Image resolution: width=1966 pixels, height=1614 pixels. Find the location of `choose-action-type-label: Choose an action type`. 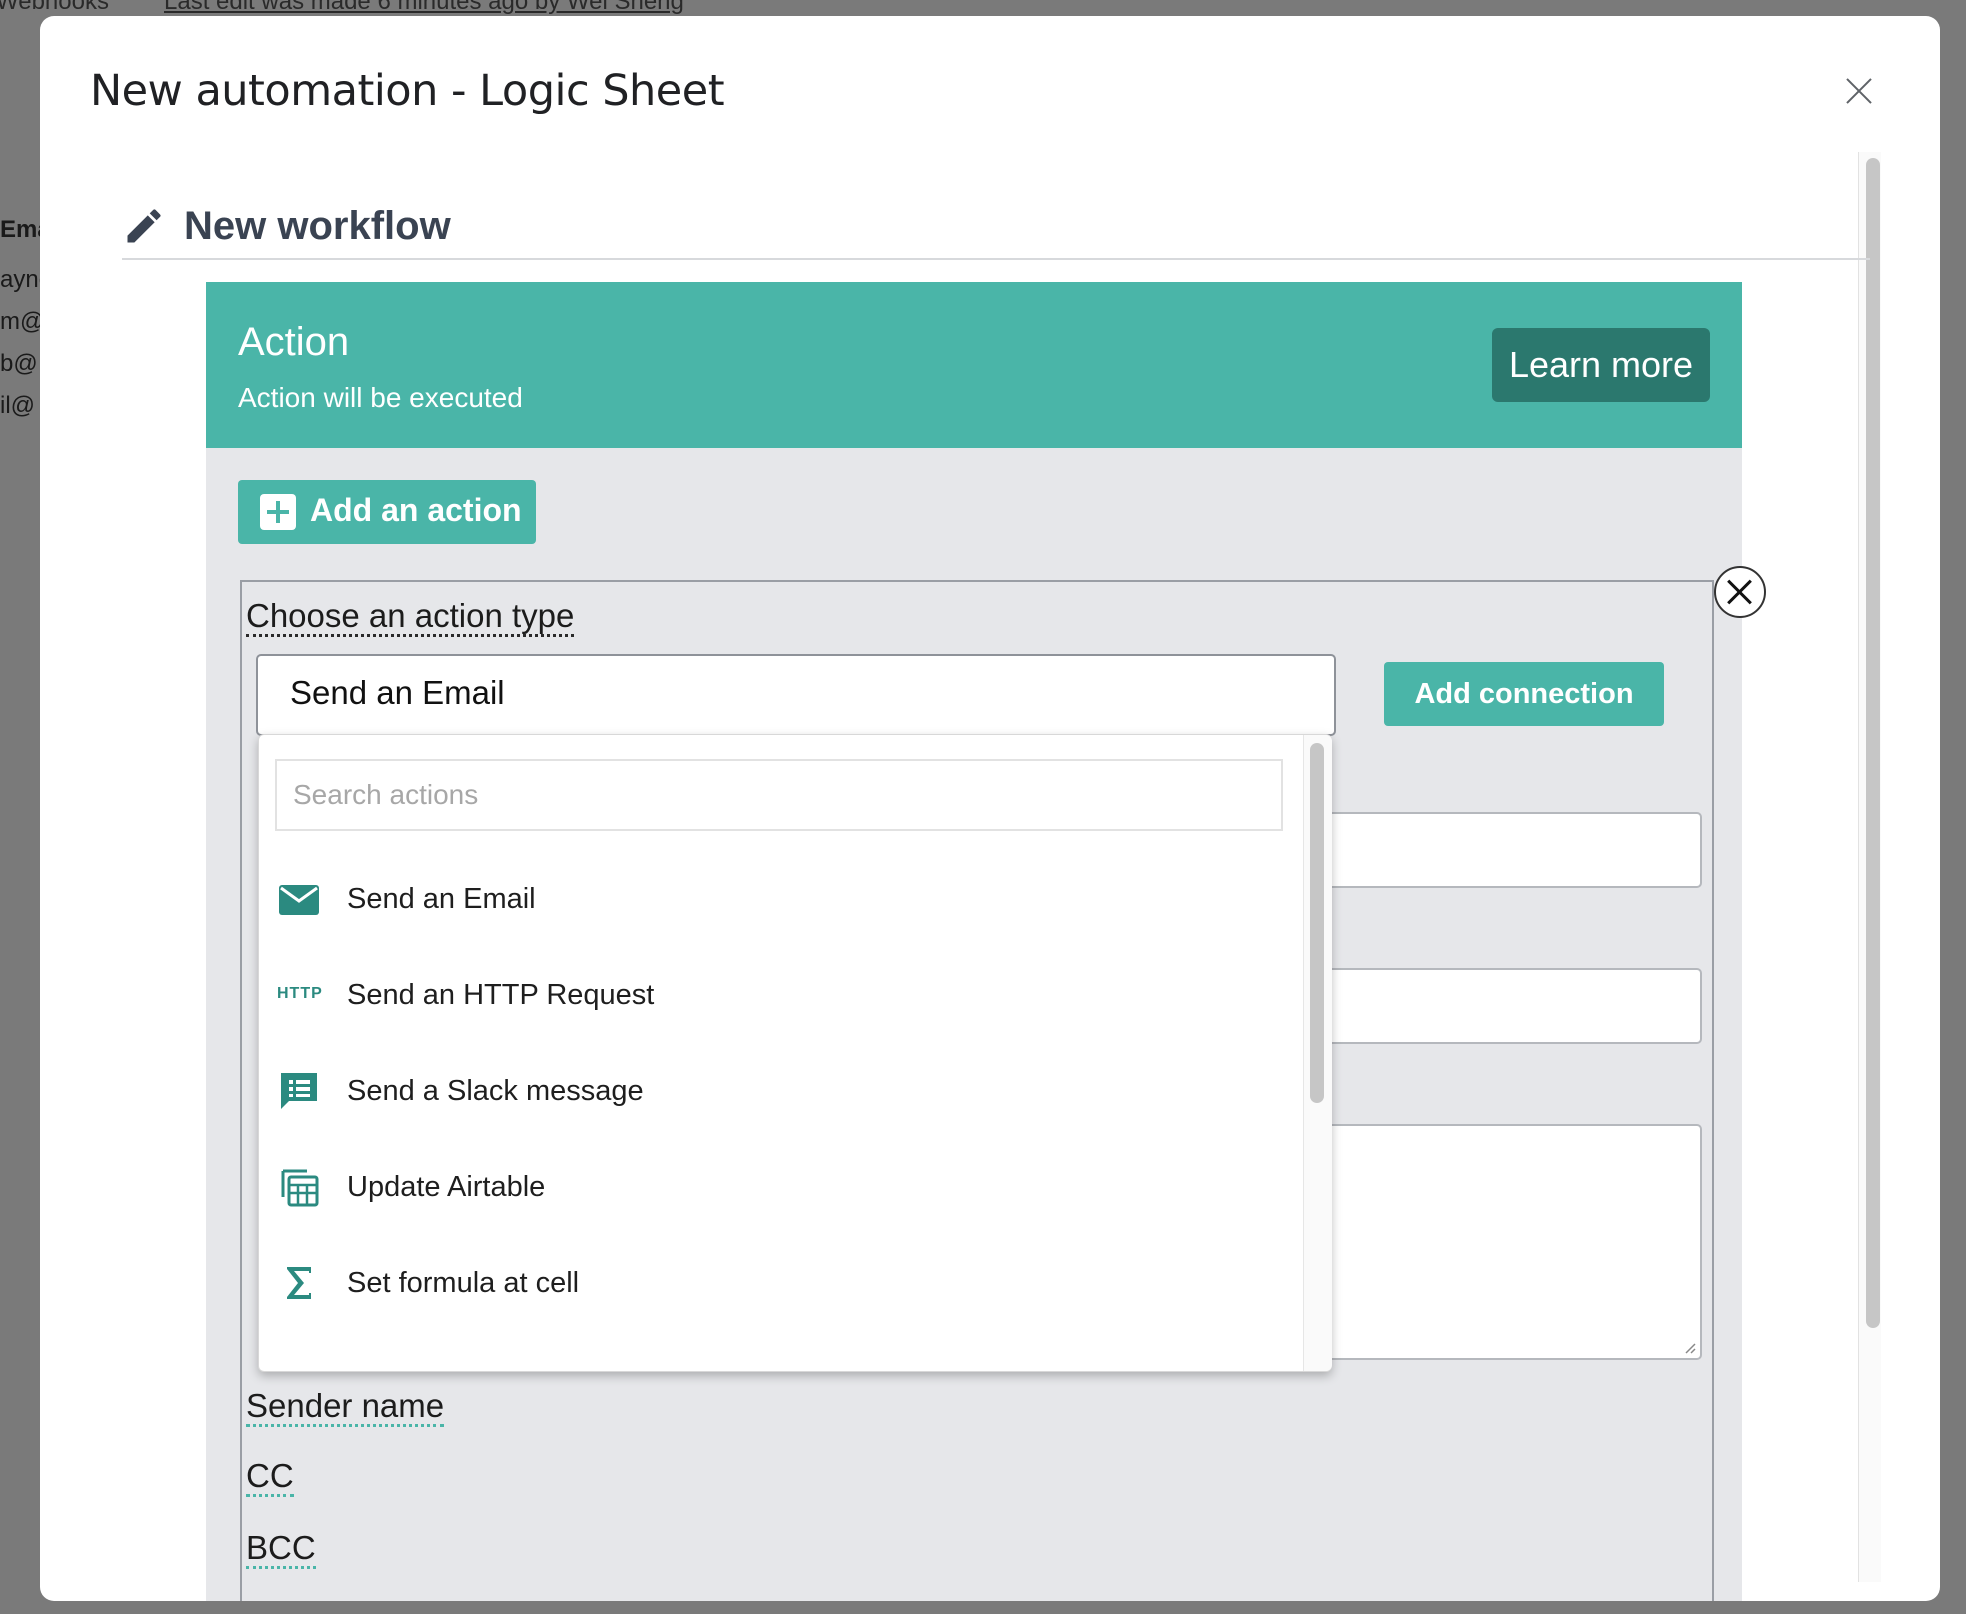

choose-action-type-label: Choose an action type is located at coordinates (410, 617).